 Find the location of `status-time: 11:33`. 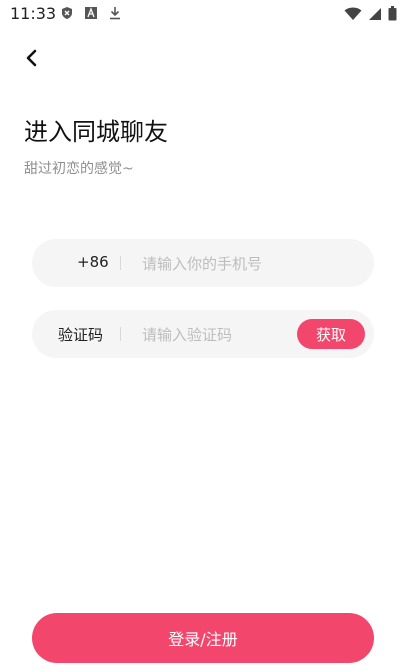

status-time: 11:33 is located at coordinates (33, 13).